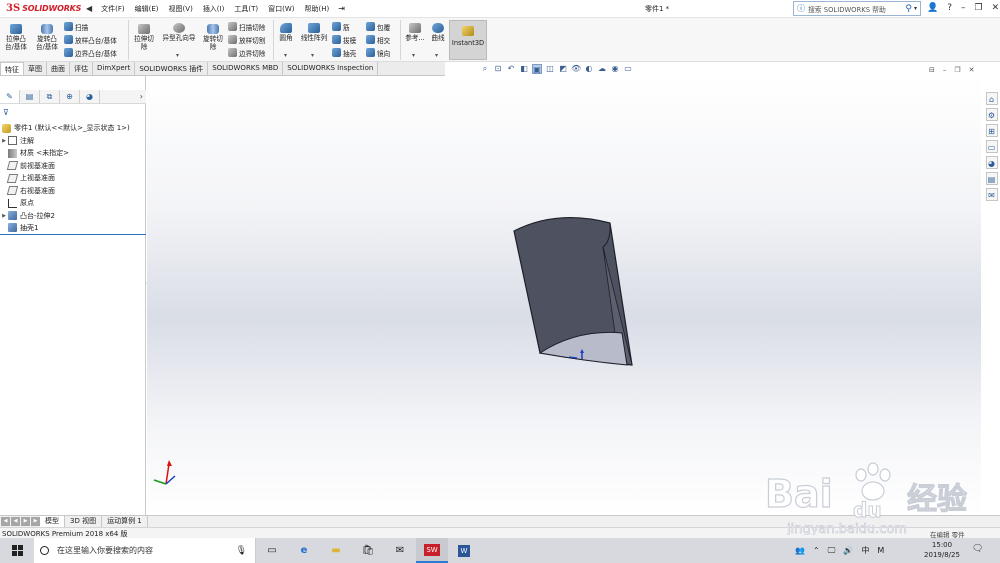 The image size is (1000, 563). What do you see at coordinates (213, 37) in the screenshot?
I see `revolve-cut-button: 旋转切 除` at bounding box center [213, 37].